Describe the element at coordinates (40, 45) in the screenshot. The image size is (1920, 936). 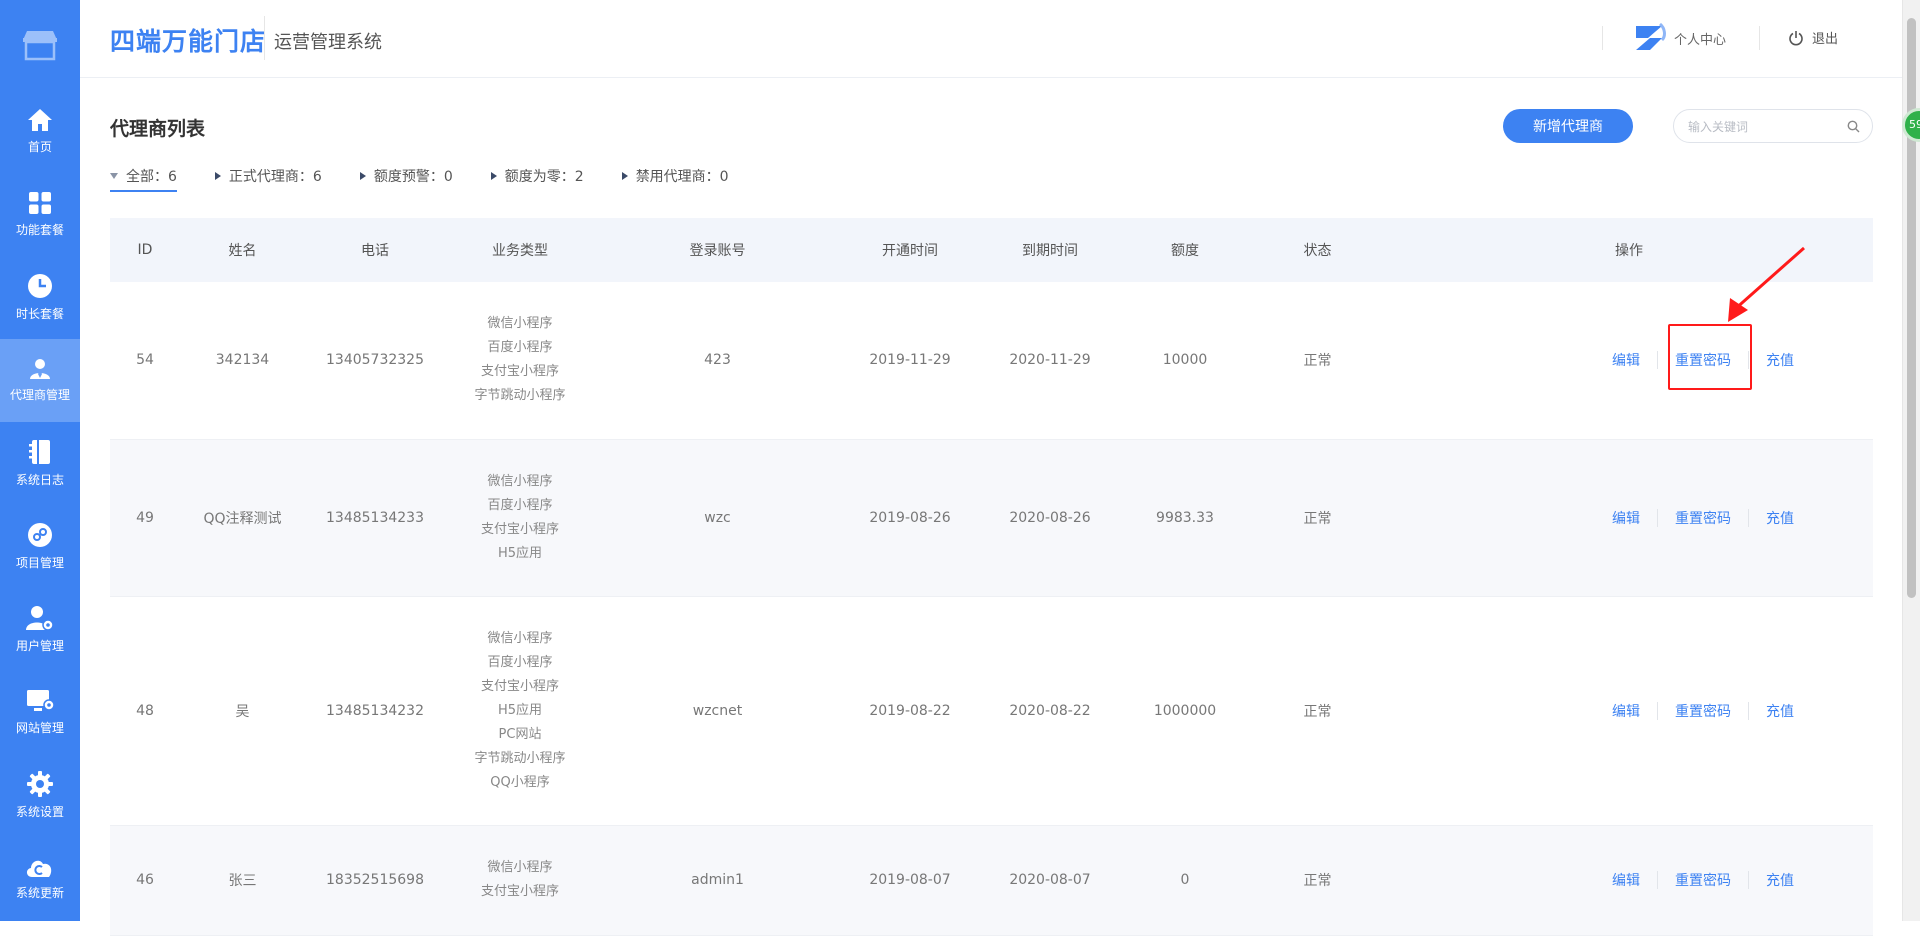
I see `store-logo-icon` at that location.